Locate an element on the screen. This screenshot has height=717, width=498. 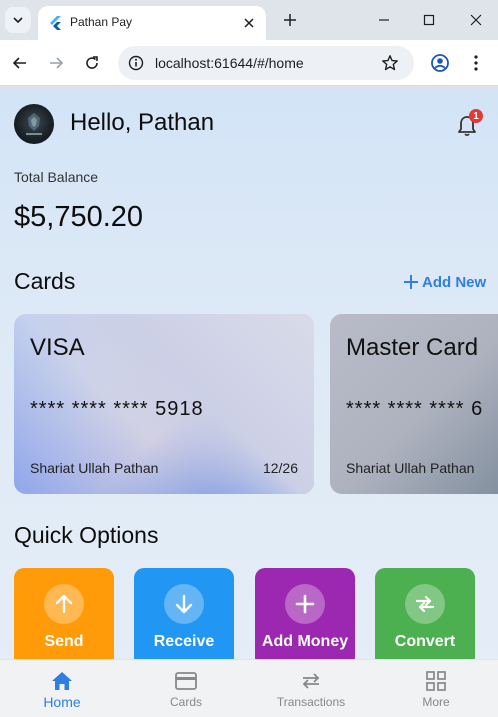
arrow-left-icon is located at coordinates (19, 63).